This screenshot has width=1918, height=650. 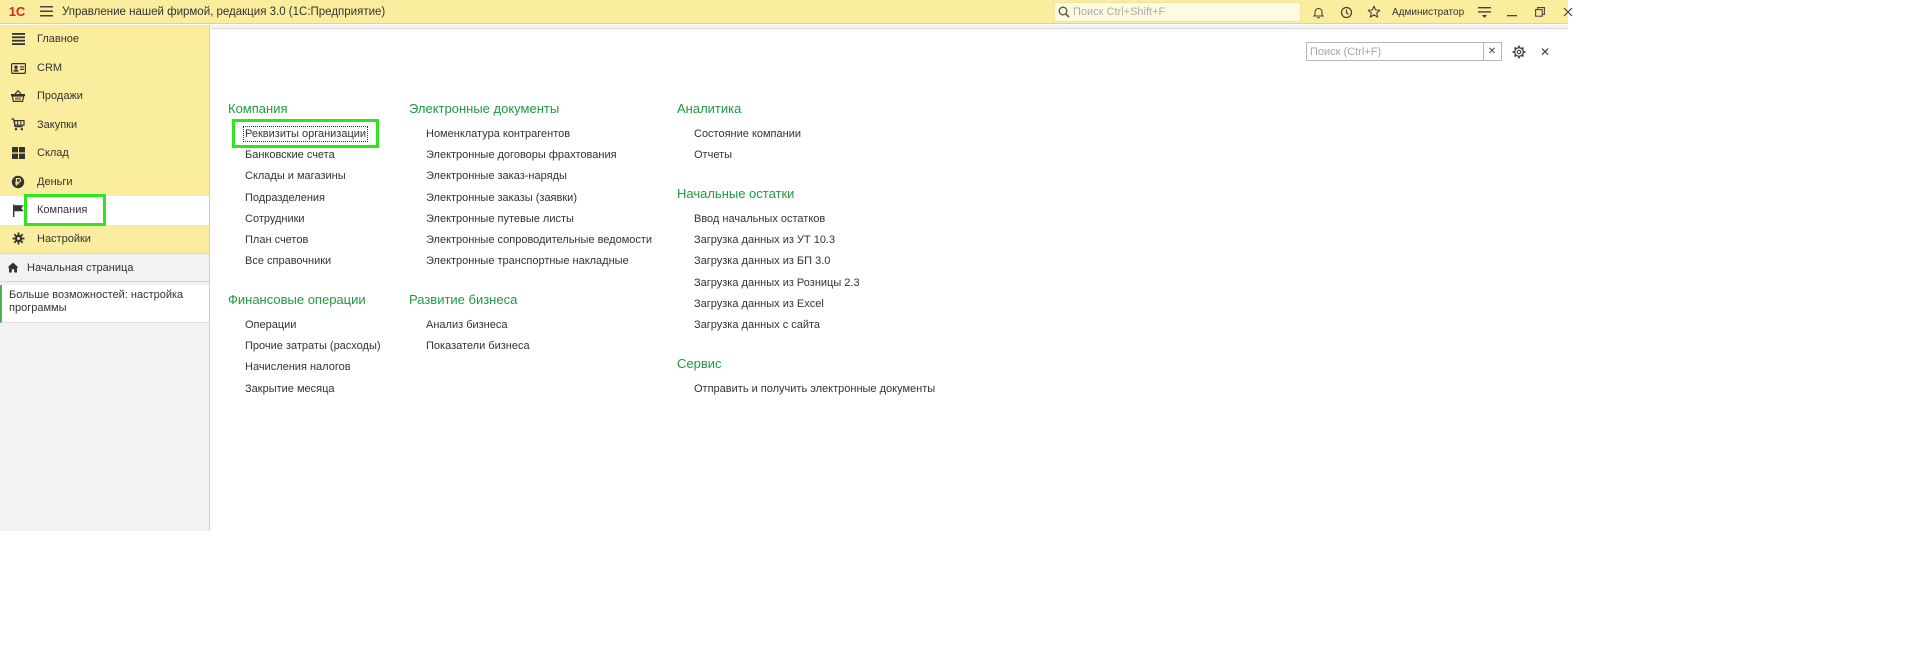 What do you see at coordinates (104, 239) in the screenshot?
I see `sidebar-item-settings: Настройки` at bounding box center [104, 239].